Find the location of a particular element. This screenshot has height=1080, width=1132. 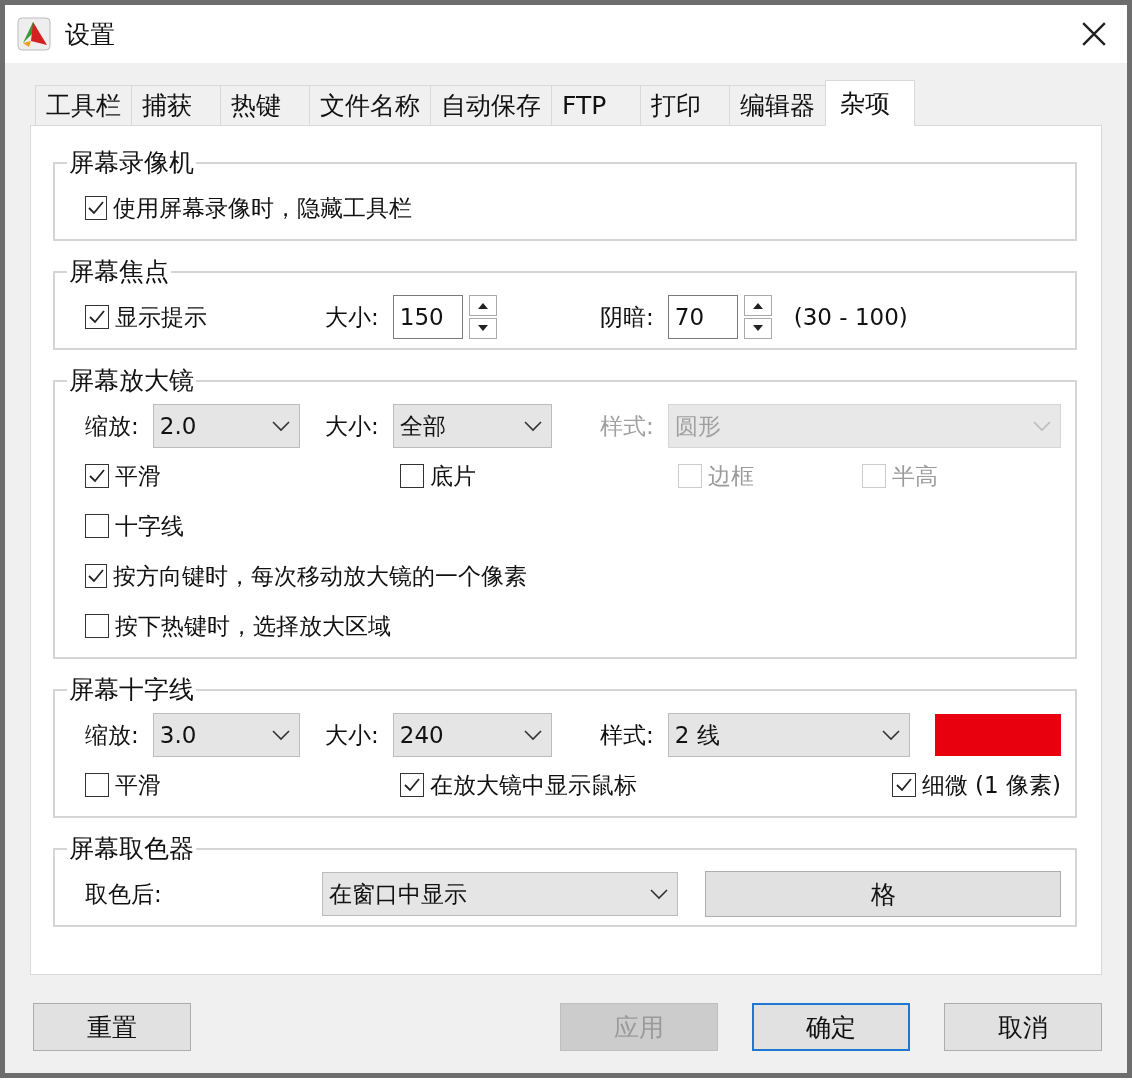

group-title: 屏幕焦点 is located at coordinates (119, 272).